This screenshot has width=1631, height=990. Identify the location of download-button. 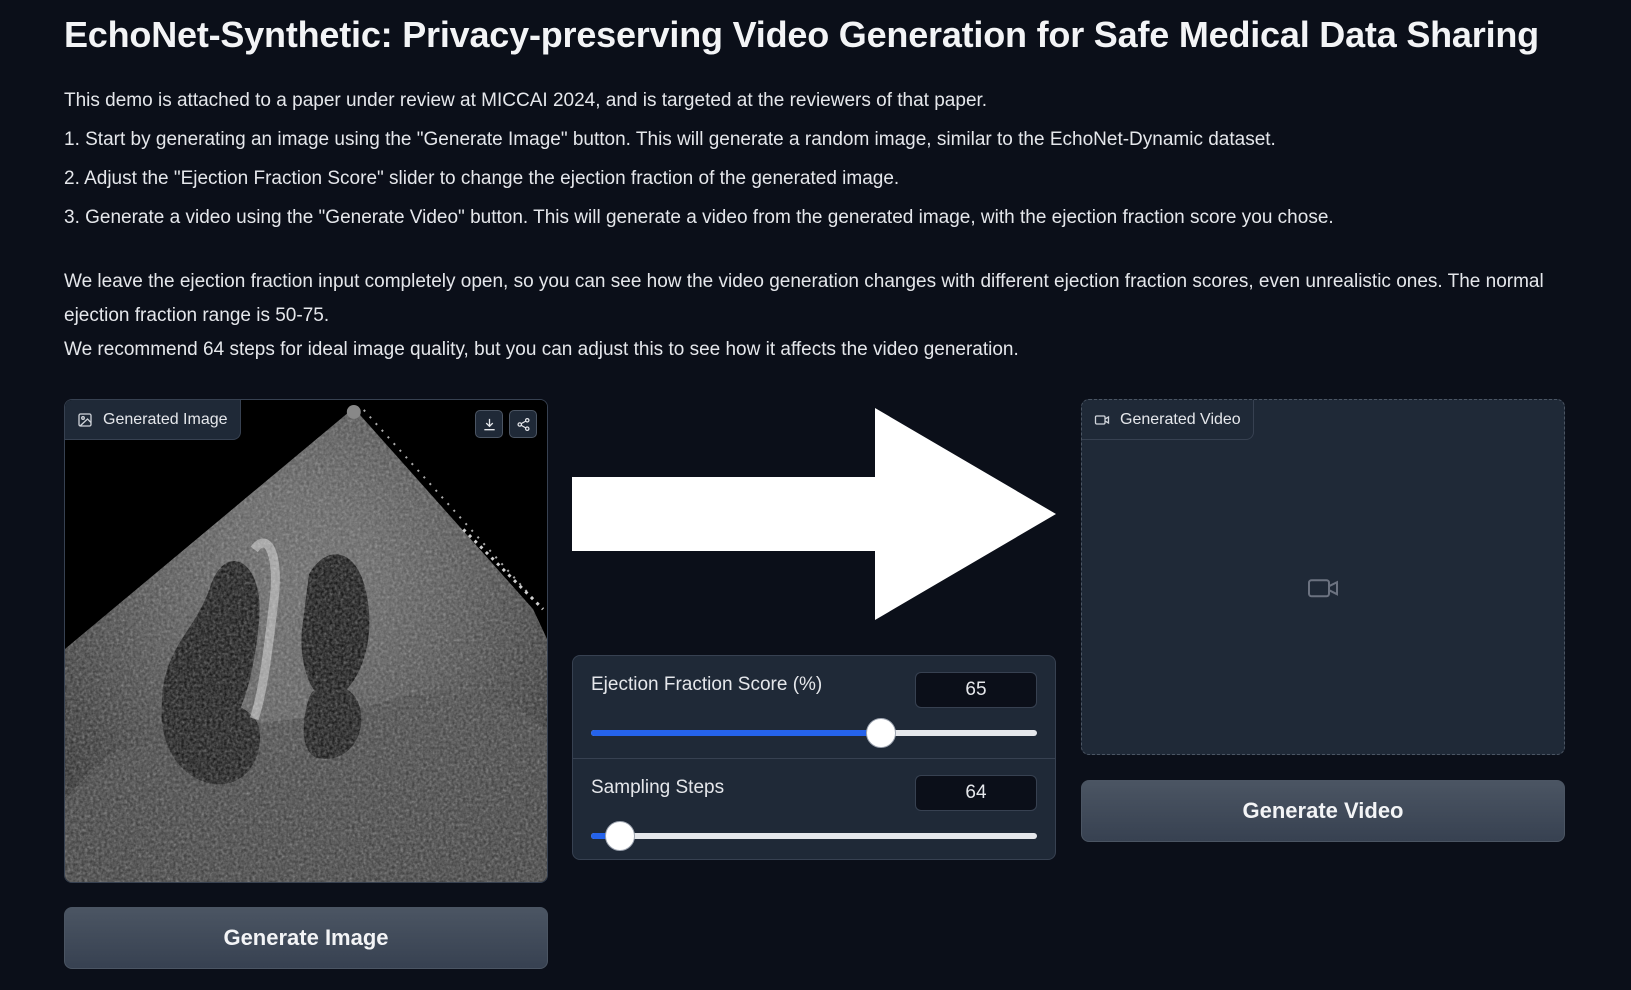
(489, 424).